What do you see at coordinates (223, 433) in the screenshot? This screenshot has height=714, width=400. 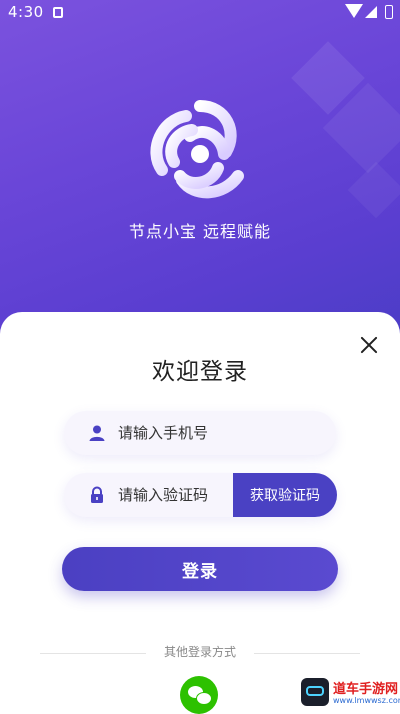 I see `phone-input` at bounding box center [223, 433].